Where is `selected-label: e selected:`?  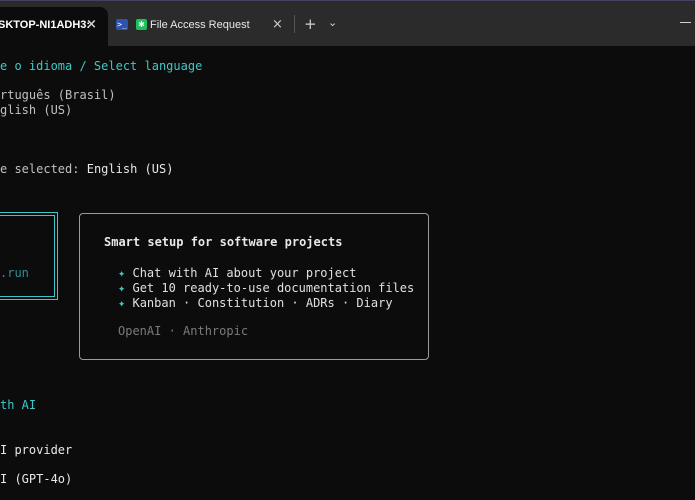
selected-label: e selected: is located at coordinates (40, 169).